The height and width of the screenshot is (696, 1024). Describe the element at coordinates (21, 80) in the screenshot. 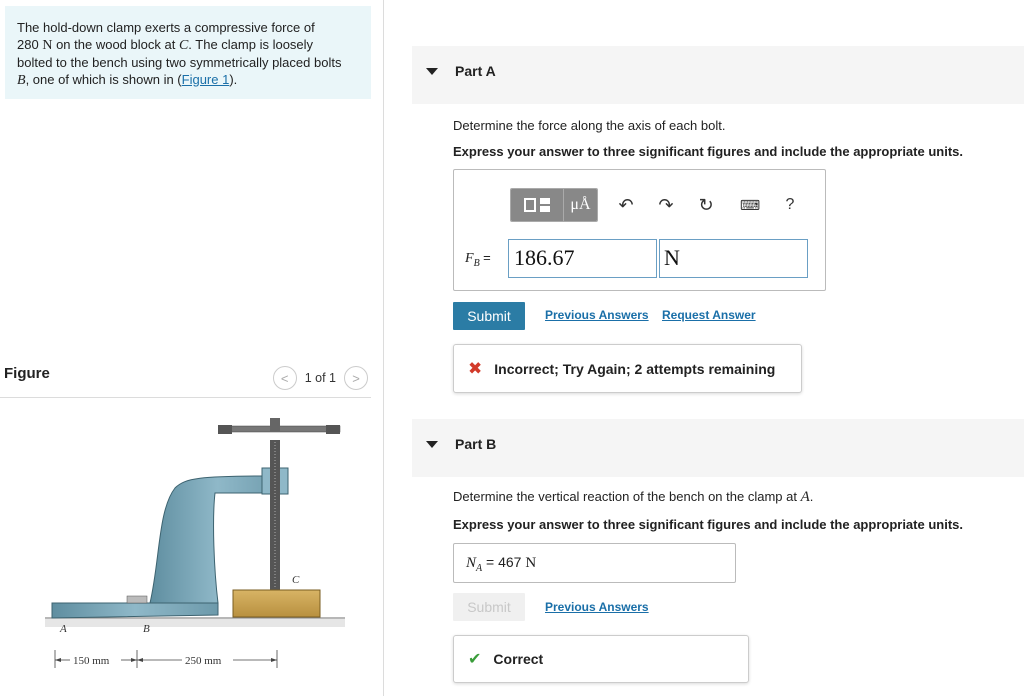

I see `point-b: B` at that location.